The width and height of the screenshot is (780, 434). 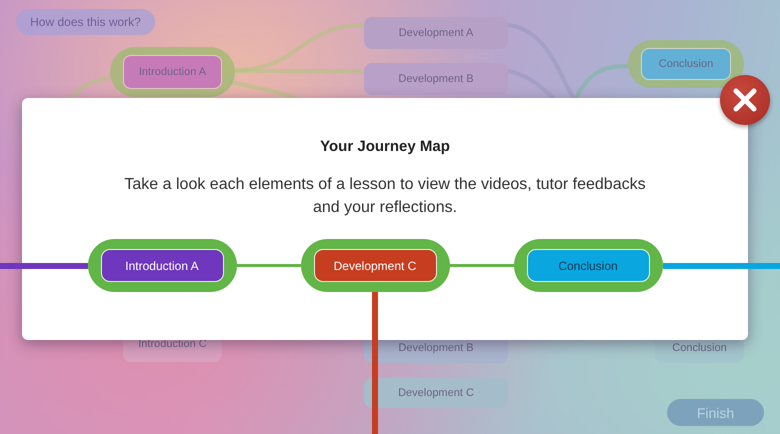 I want to click on map-node: Conclusion, so click(x=686, y=64).